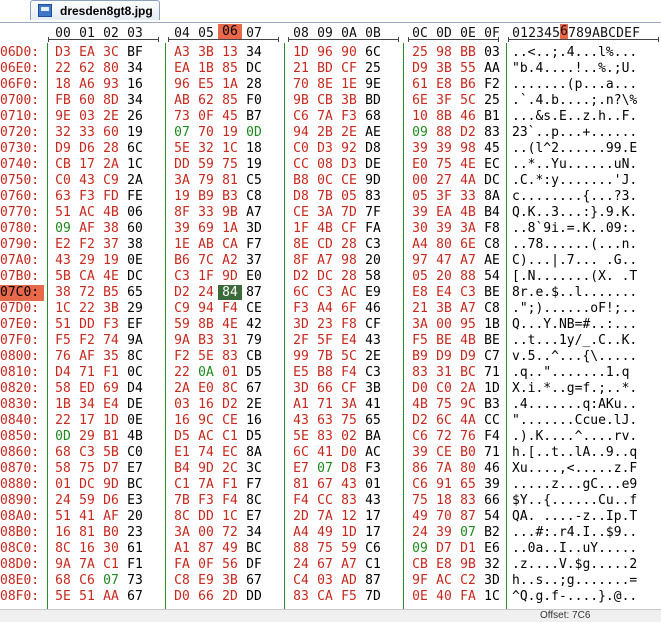 The image size is (661, 622). What do you see at coordinates (135, 500) in the screenshot?
I see `hex-byte: E3` at bounding box center [135, 500].